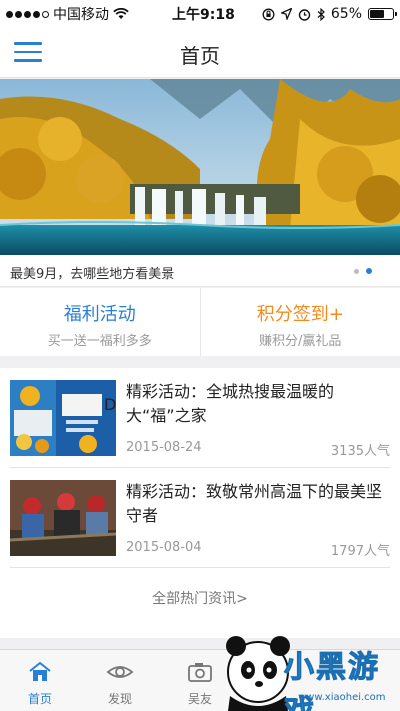 This screenshot has height=711, width=400. I want to click on welfare-activity-subtitle: 买一送一福利多多, so click(99, 341).